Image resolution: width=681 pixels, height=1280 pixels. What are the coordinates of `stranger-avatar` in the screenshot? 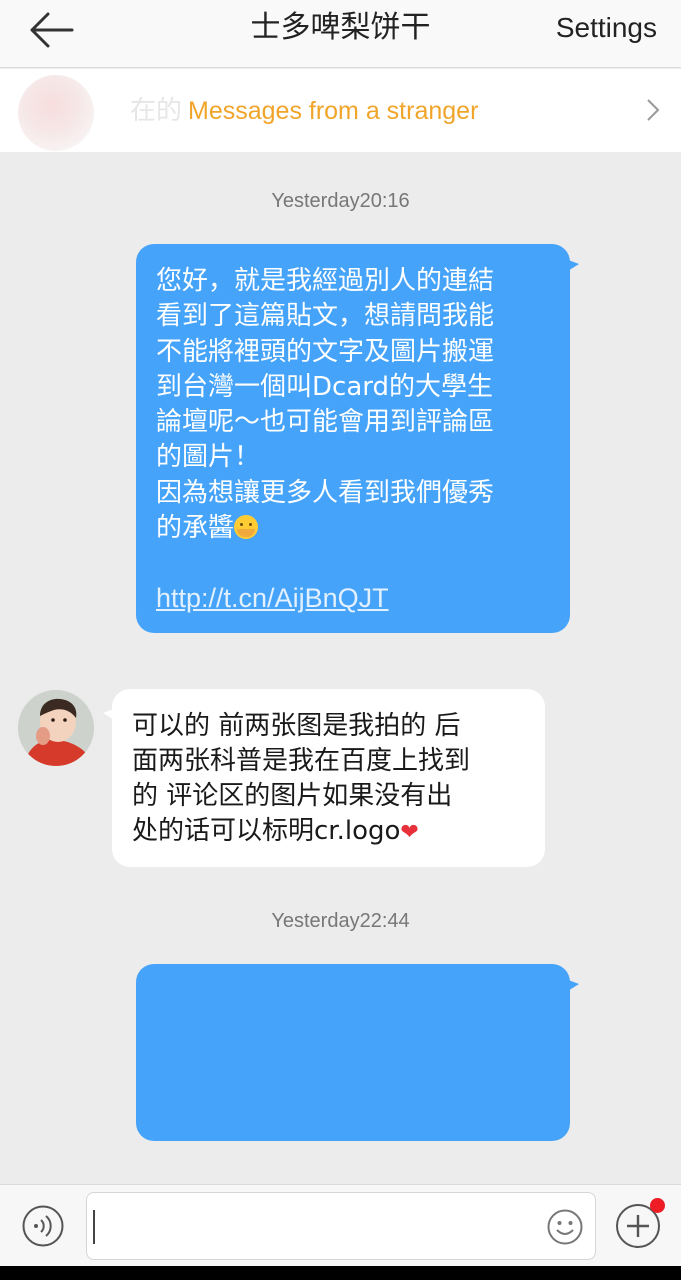 It's located at (56, 113).